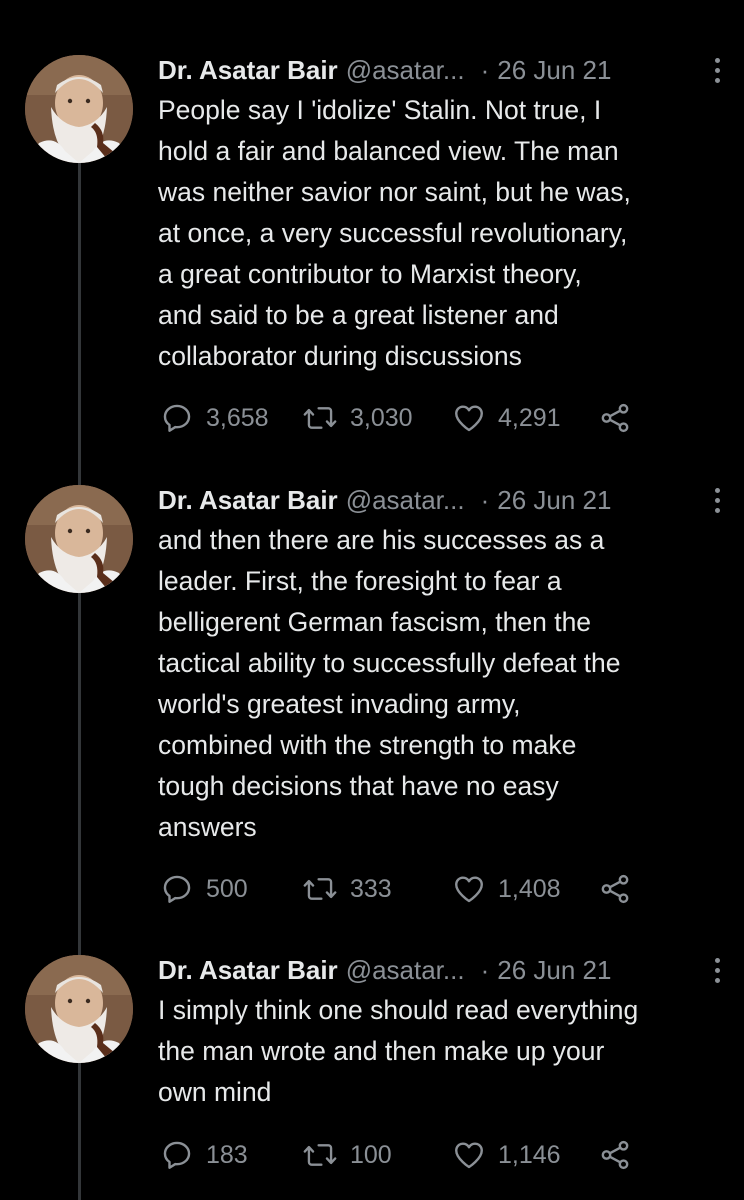 The image size is (744, 1200). I want to click on reply-button: 500, so click(204, 889).